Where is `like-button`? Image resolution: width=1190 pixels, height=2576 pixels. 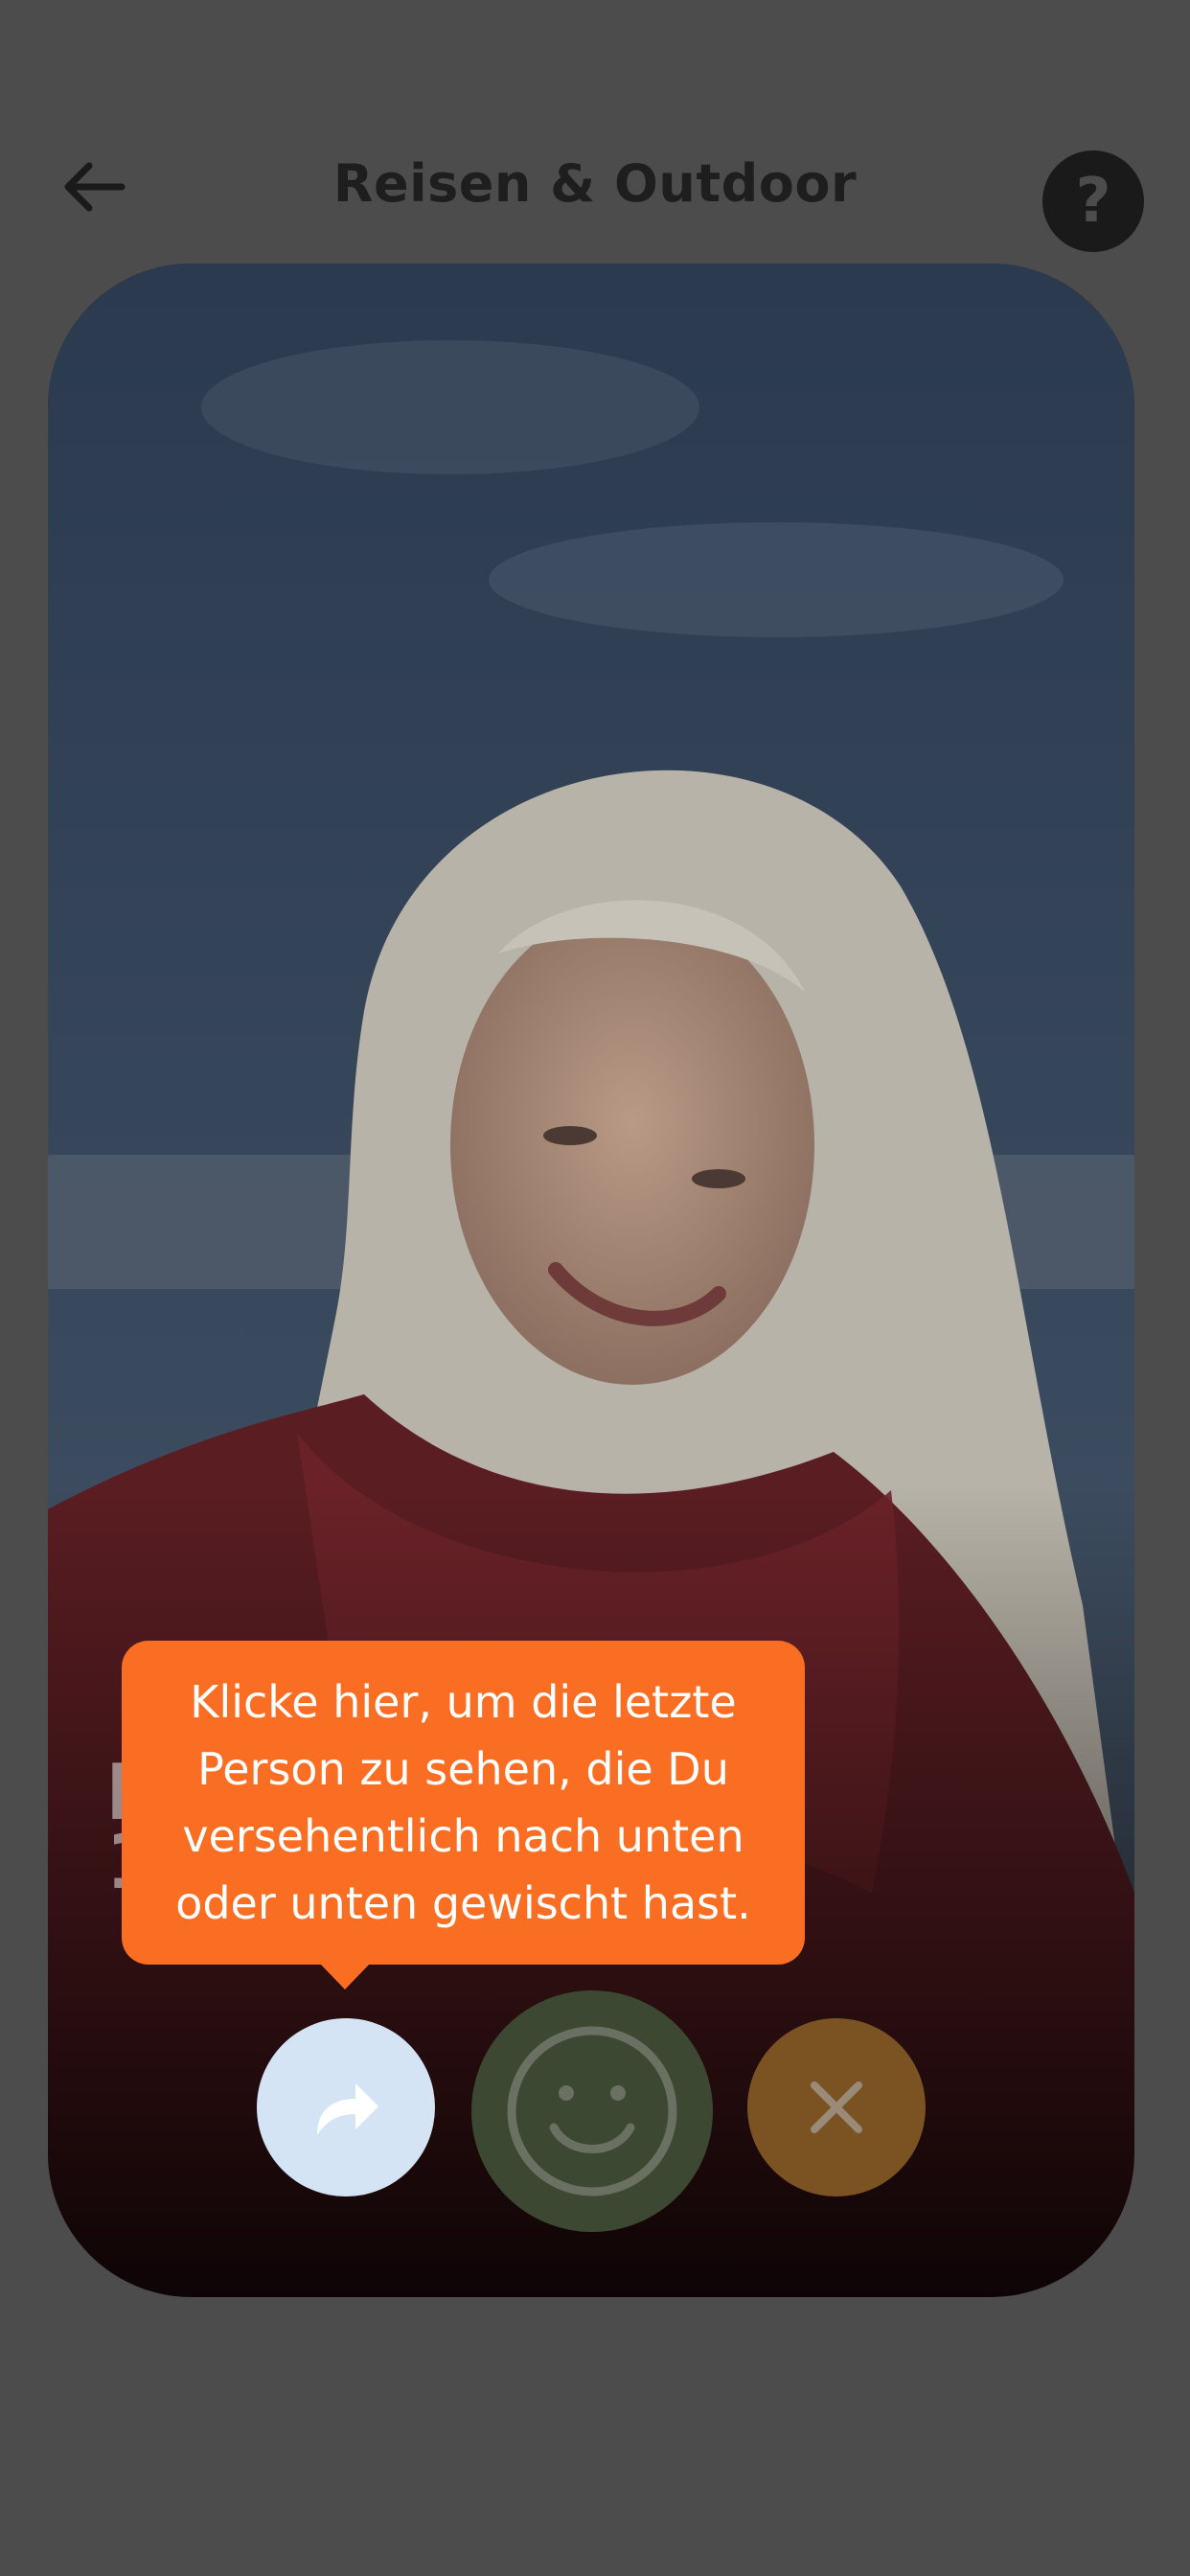 like-button is located at coordinates (592, 2111).